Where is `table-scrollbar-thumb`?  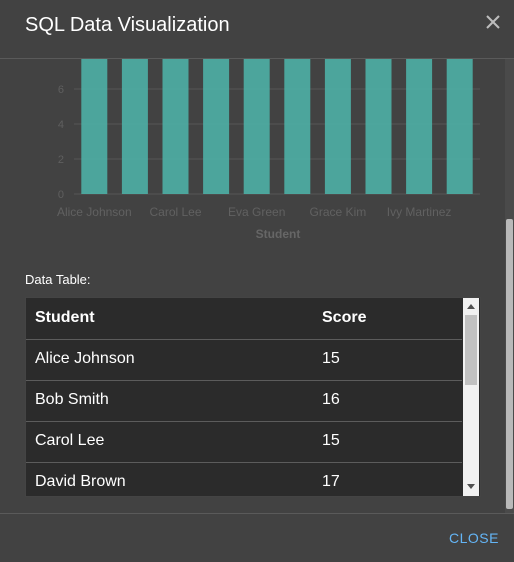 table-scrollbar-thumb is located at coordinates (471, 350).